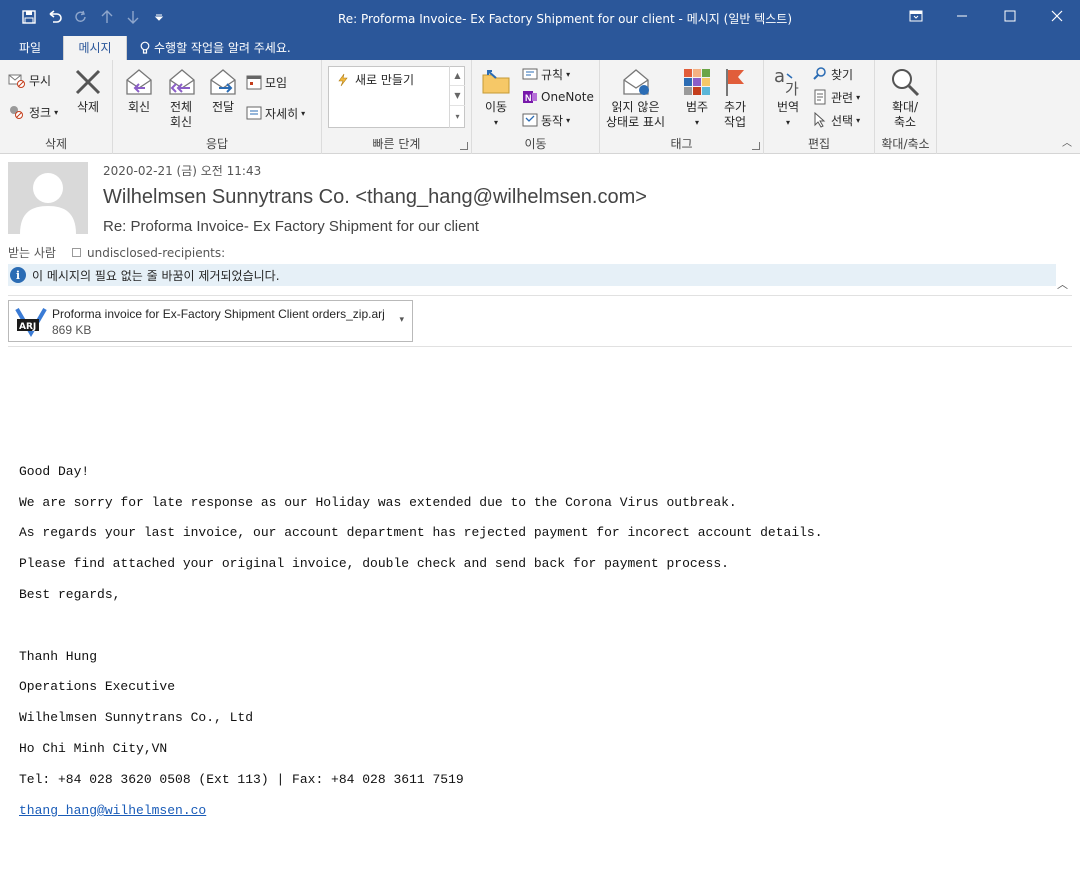 The height and width of the screenshot is (894, 1080). I want to click on to-value: undisclosed-recipients:, so click(156, 253).